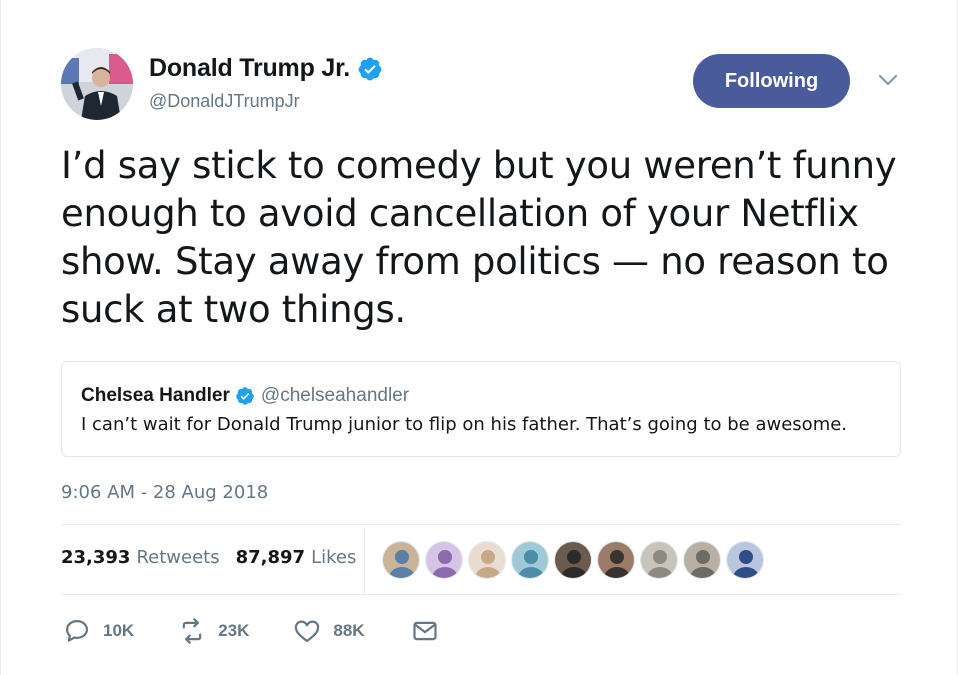 This screenshot has width=958, height=675. Describe the element at coordinates (98, 631) in the screenshot. I see `reply-button: 10K` at that location.